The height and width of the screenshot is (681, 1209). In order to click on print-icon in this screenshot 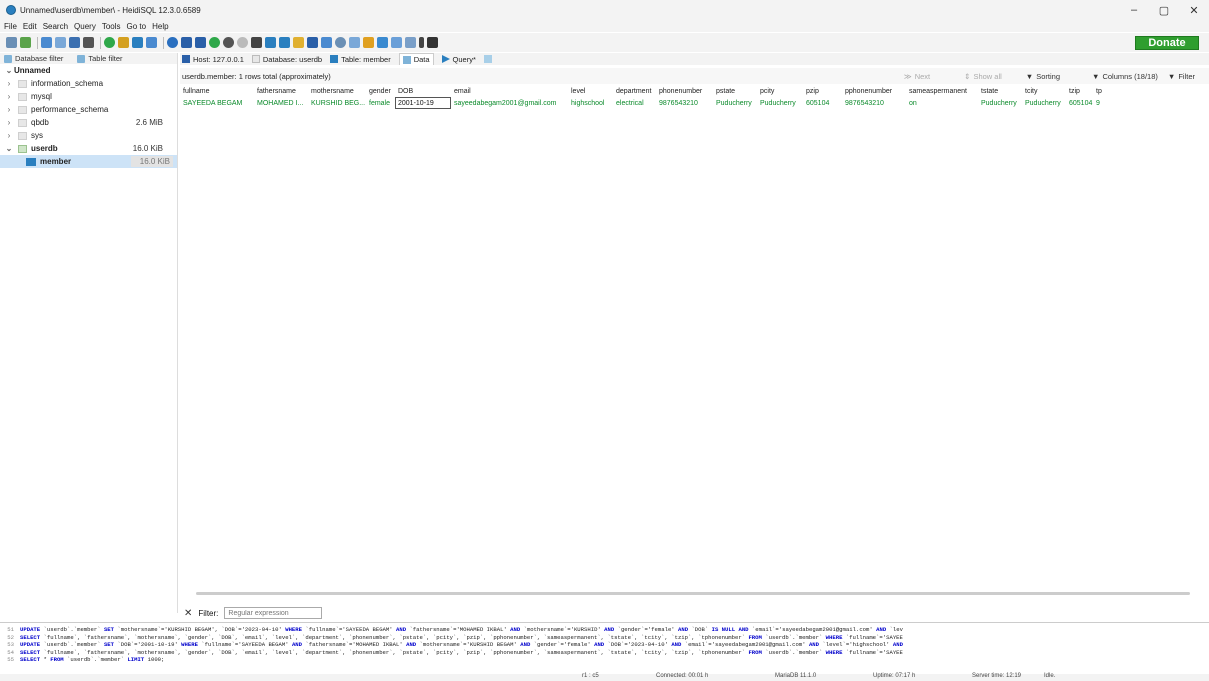, I will do `click(88, 42)`.